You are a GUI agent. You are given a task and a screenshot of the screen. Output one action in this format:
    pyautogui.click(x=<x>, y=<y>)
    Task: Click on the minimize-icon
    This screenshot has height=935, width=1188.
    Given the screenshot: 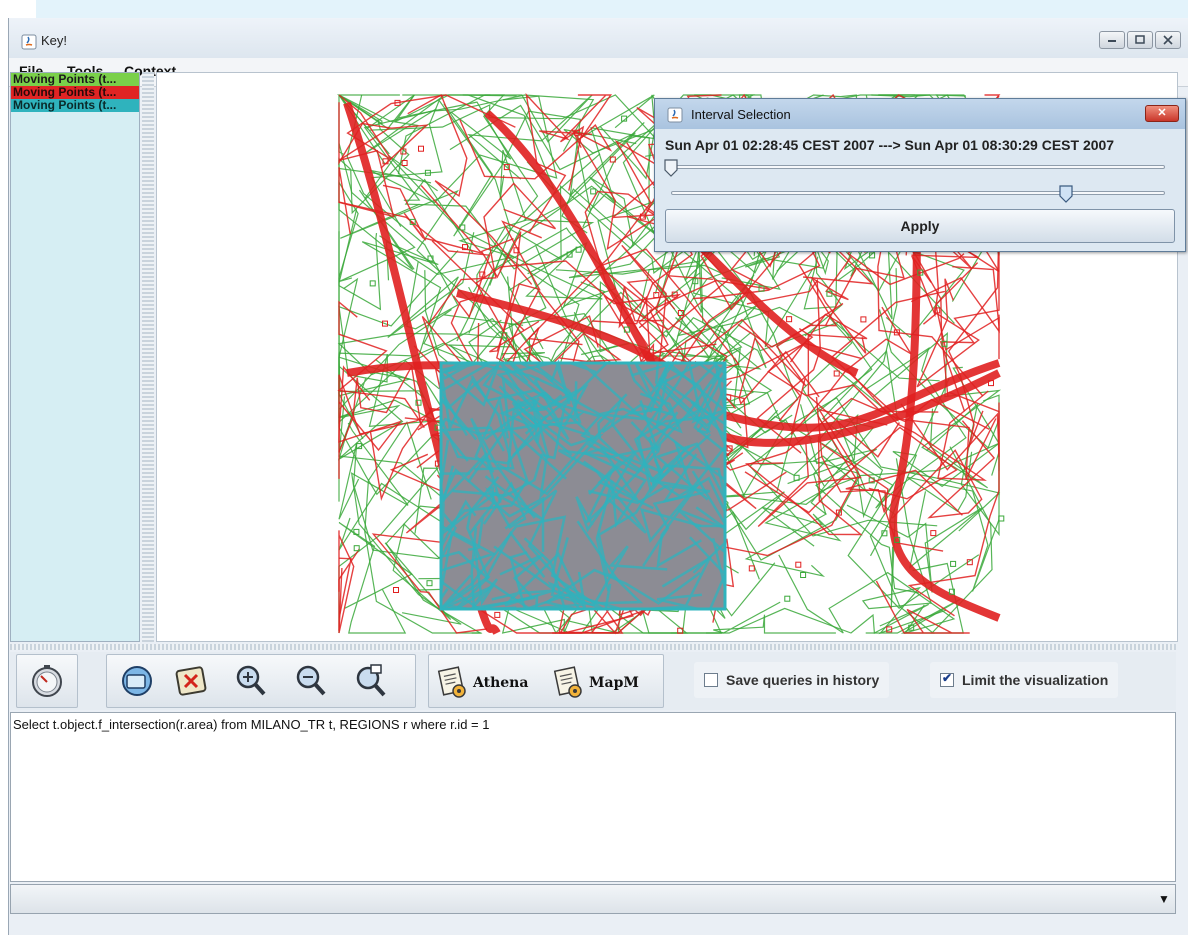 What is the action you would take?
    pyautogui.click(x=1112, y=41)
    